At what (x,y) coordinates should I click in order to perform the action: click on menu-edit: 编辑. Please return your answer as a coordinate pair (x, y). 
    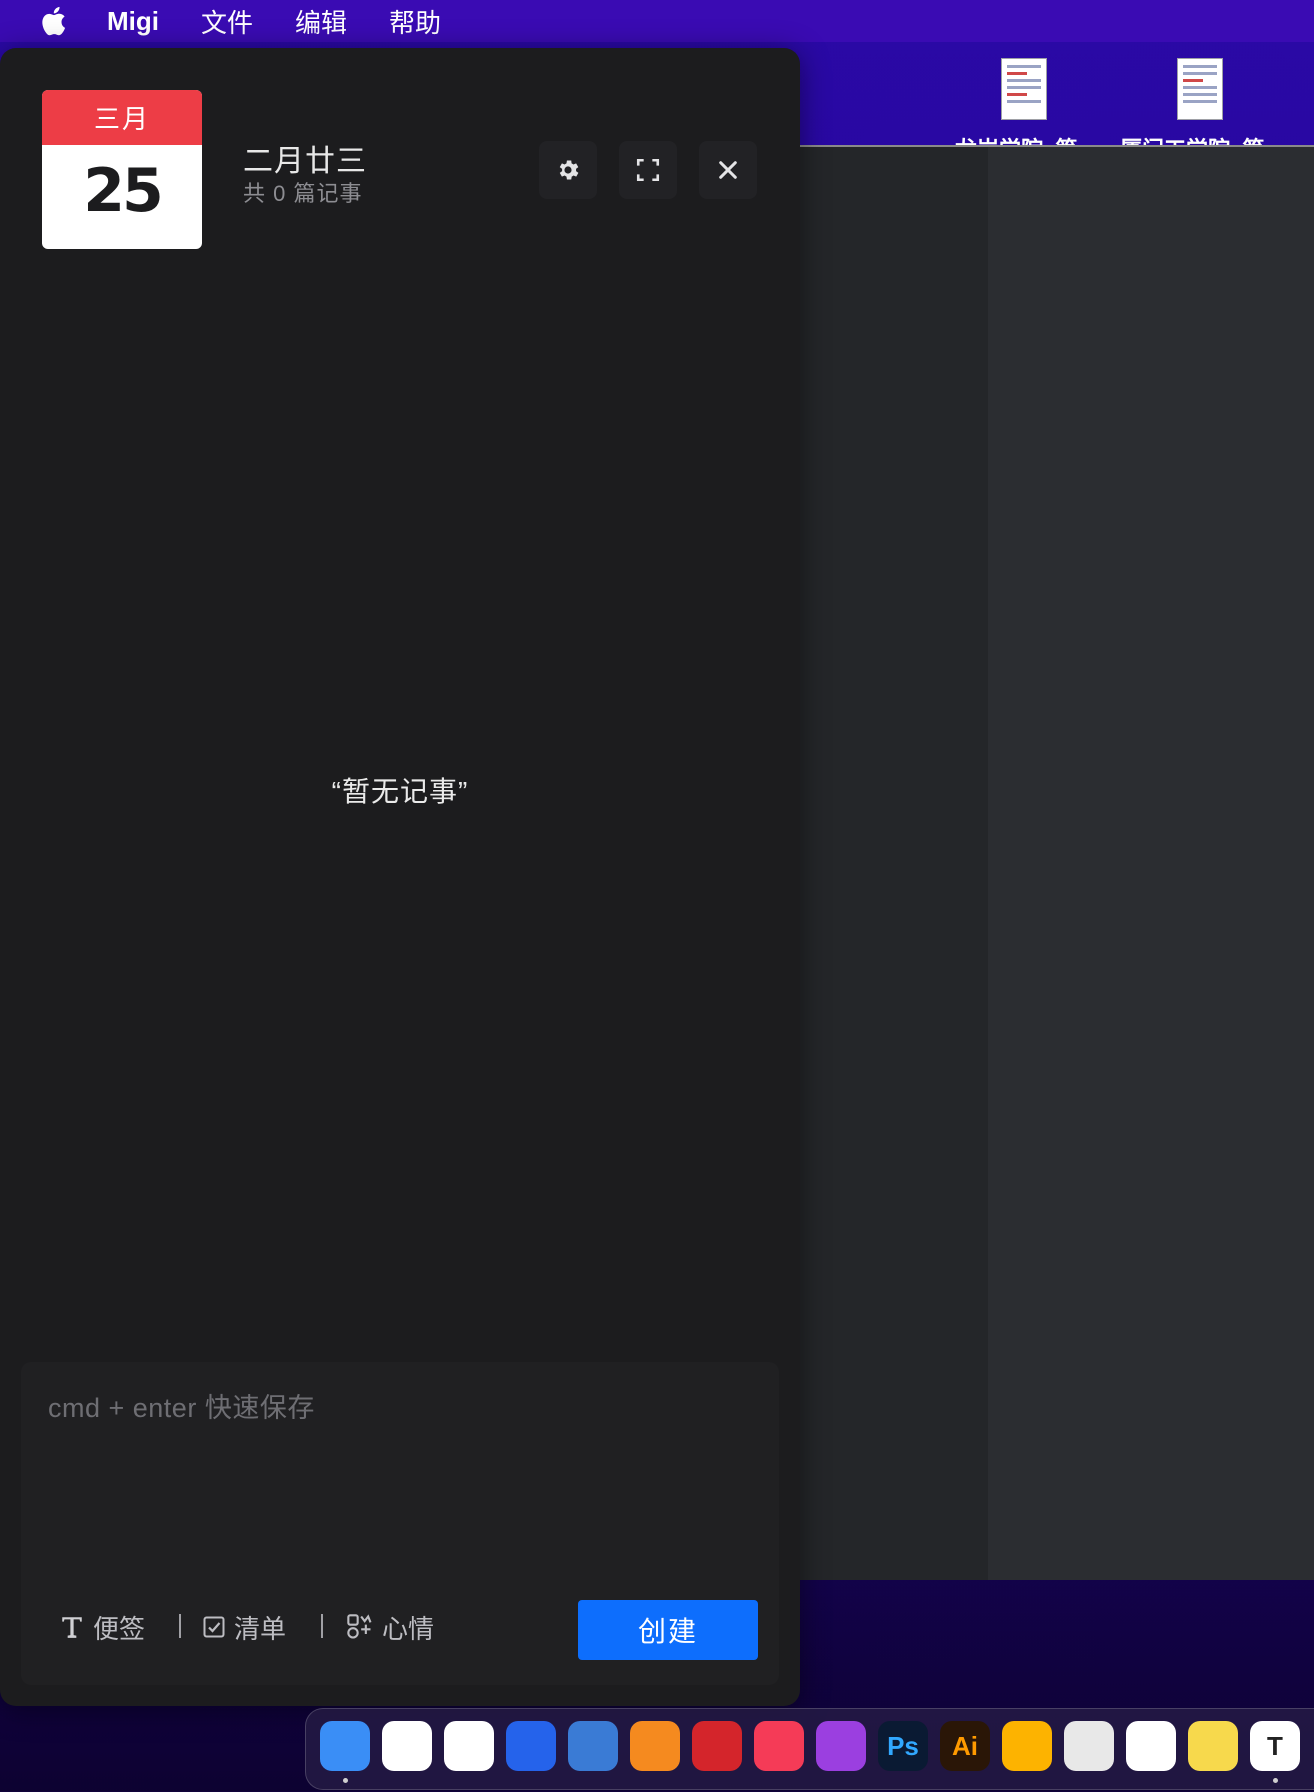
    Looking at the image, I should click on (321, 21).